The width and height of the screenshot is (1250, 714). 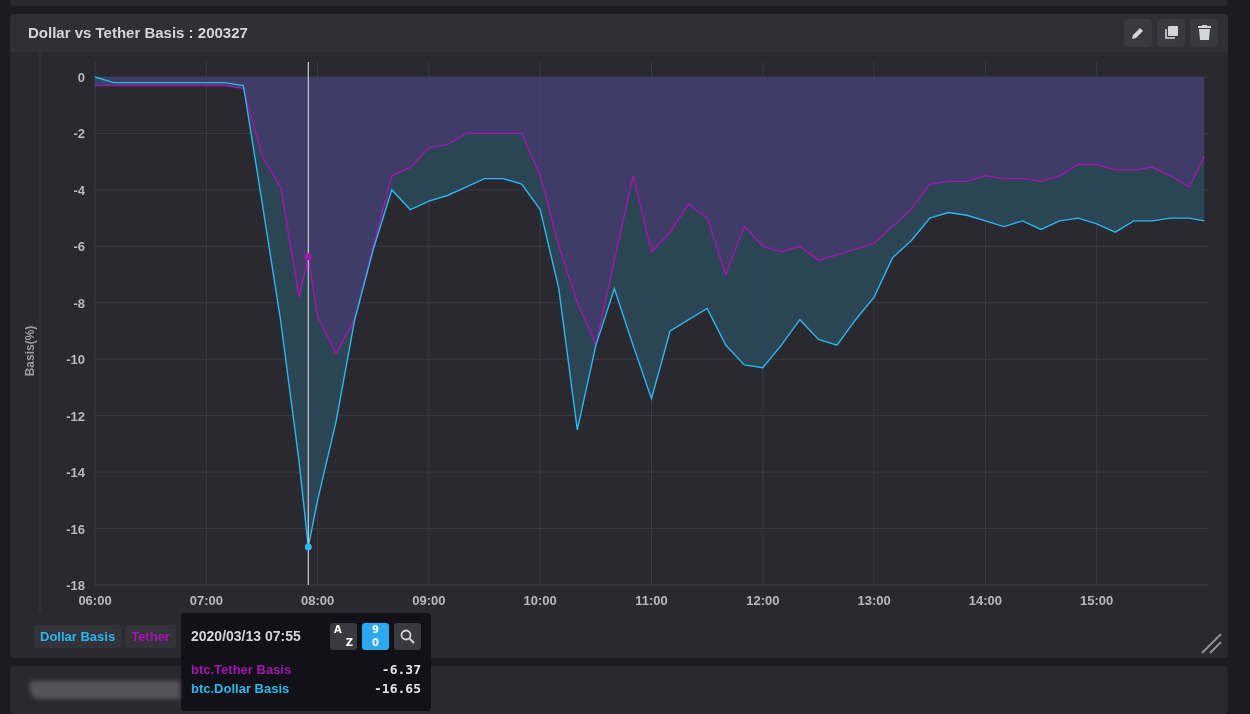 I want to click on delete-button, so click(x=1204, y=33).